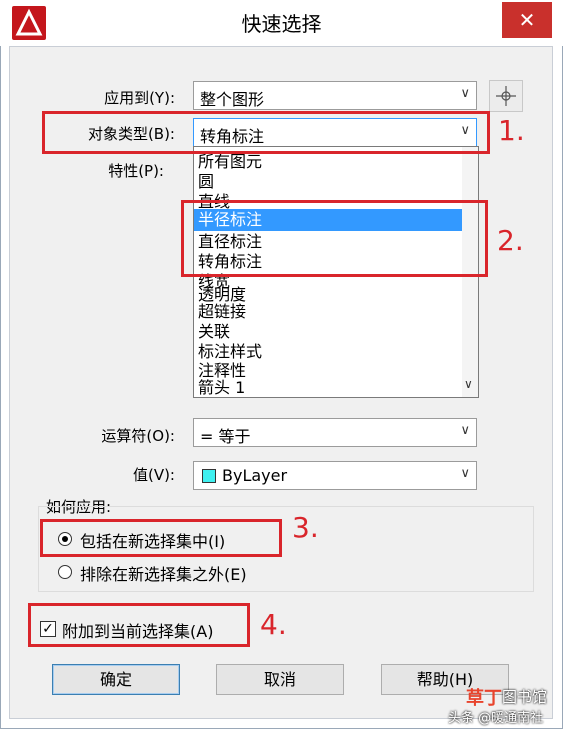 Image resolution: width=563 pixels, height=729 pixels. Describe the element at coordinates (335, 432) in the screenshot. I see `operator-select: = 等于 ∨` at that location.